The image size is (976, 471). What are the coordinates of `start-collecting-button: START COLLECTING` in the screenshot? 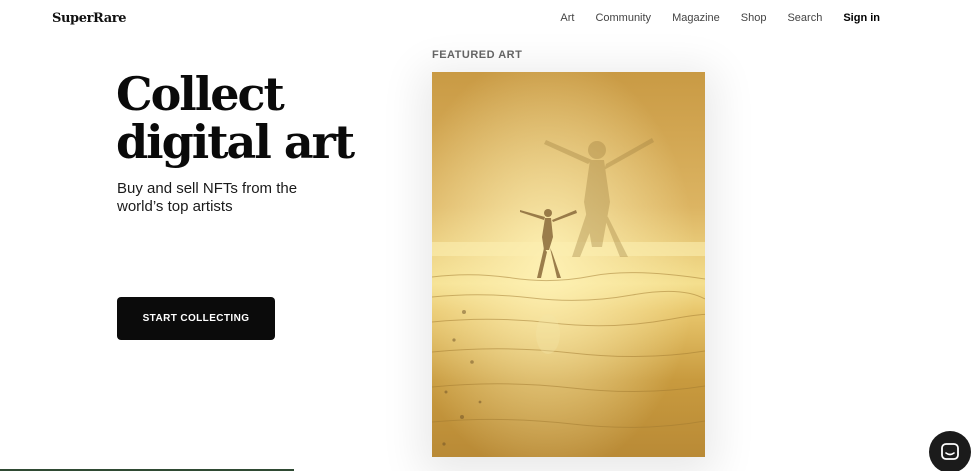 It's located at (196, 318).